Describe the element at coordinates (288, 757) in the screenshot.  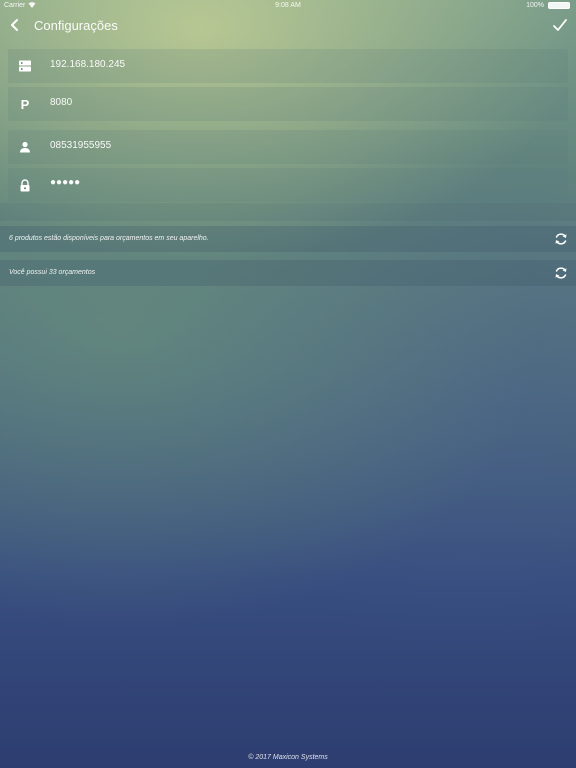
I see `copyright-footer: © 2017 Maxicon Systems` at that location.